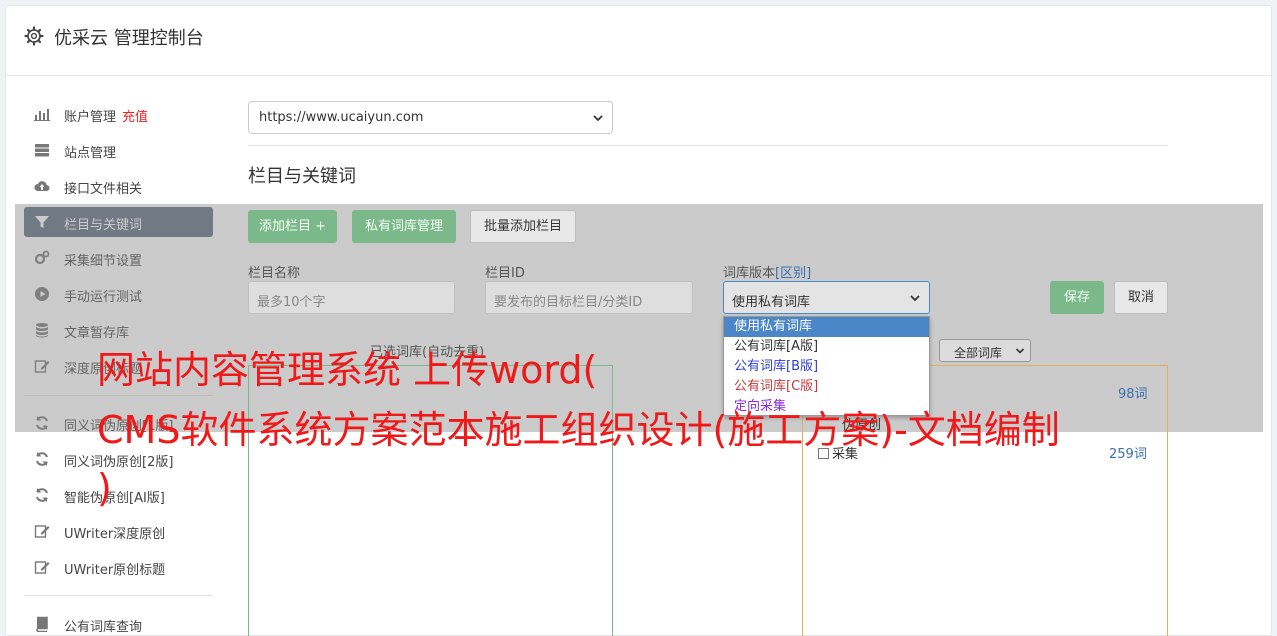 The width and height of the screenshot is (1277, 636). Describe the element at coordinates (347, 370) in the screenshot. I see `watermark-line: 网站内容管理系统 上传word(` at that location.